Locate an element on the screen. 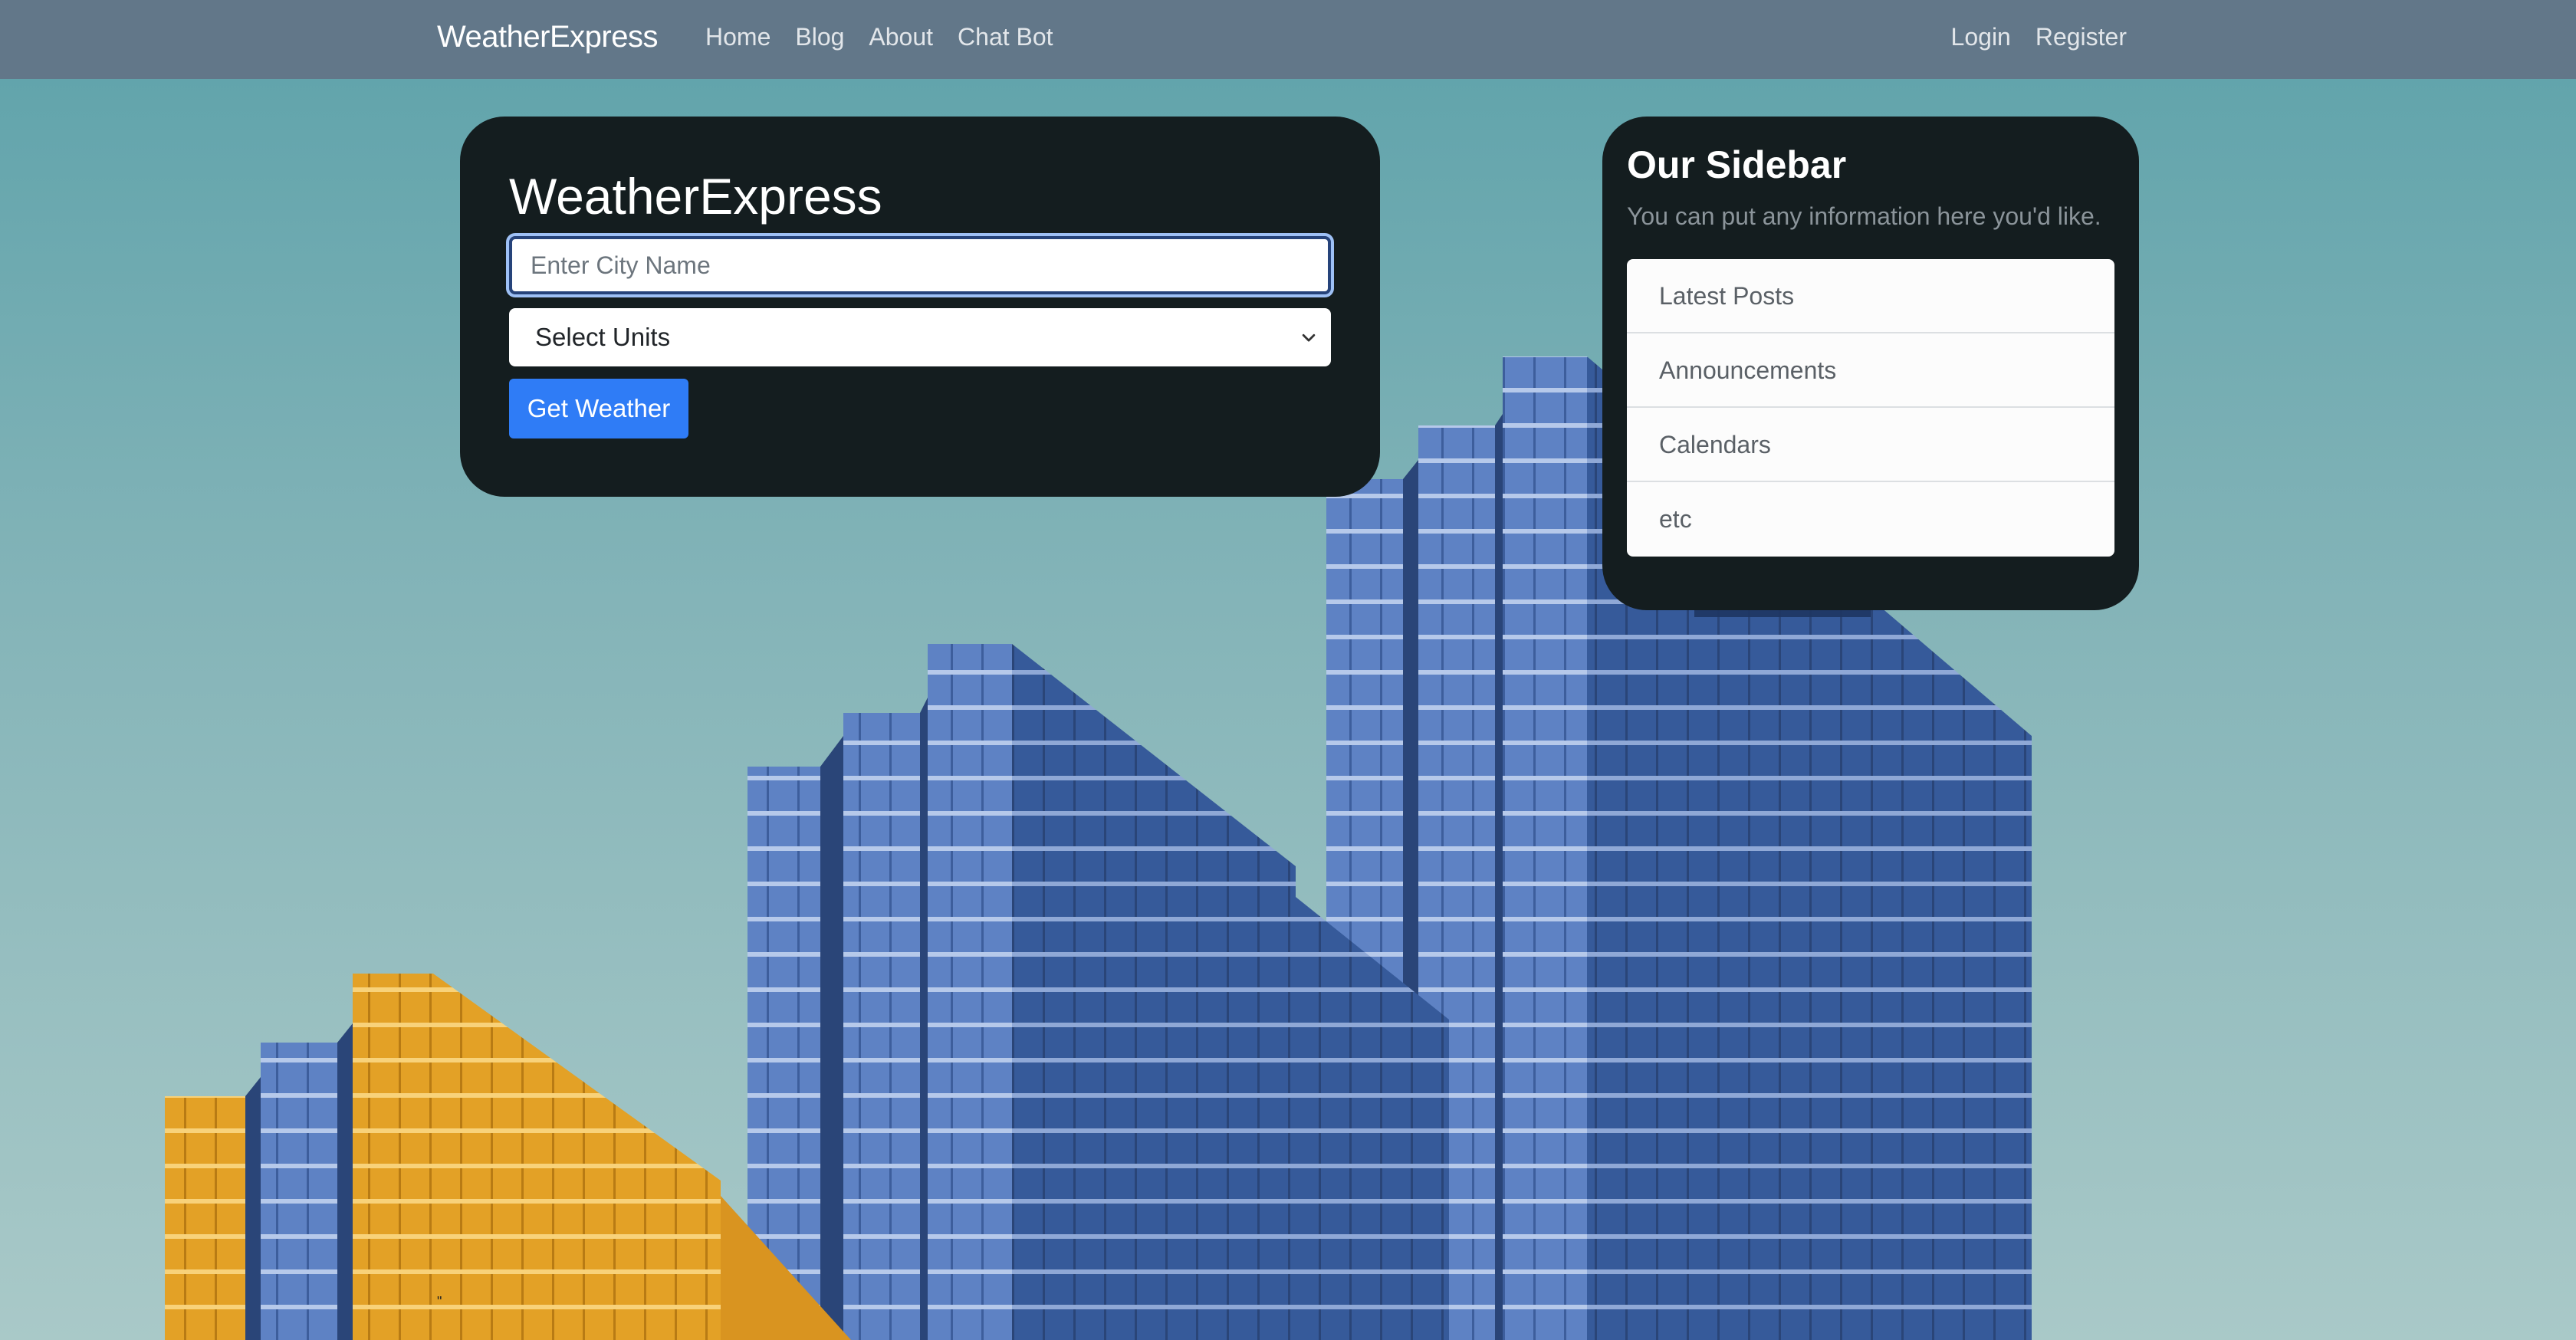 This screenshot has width=2576, height=1340. get-weather-button: Get Weather is located at coordinates (598, 408).